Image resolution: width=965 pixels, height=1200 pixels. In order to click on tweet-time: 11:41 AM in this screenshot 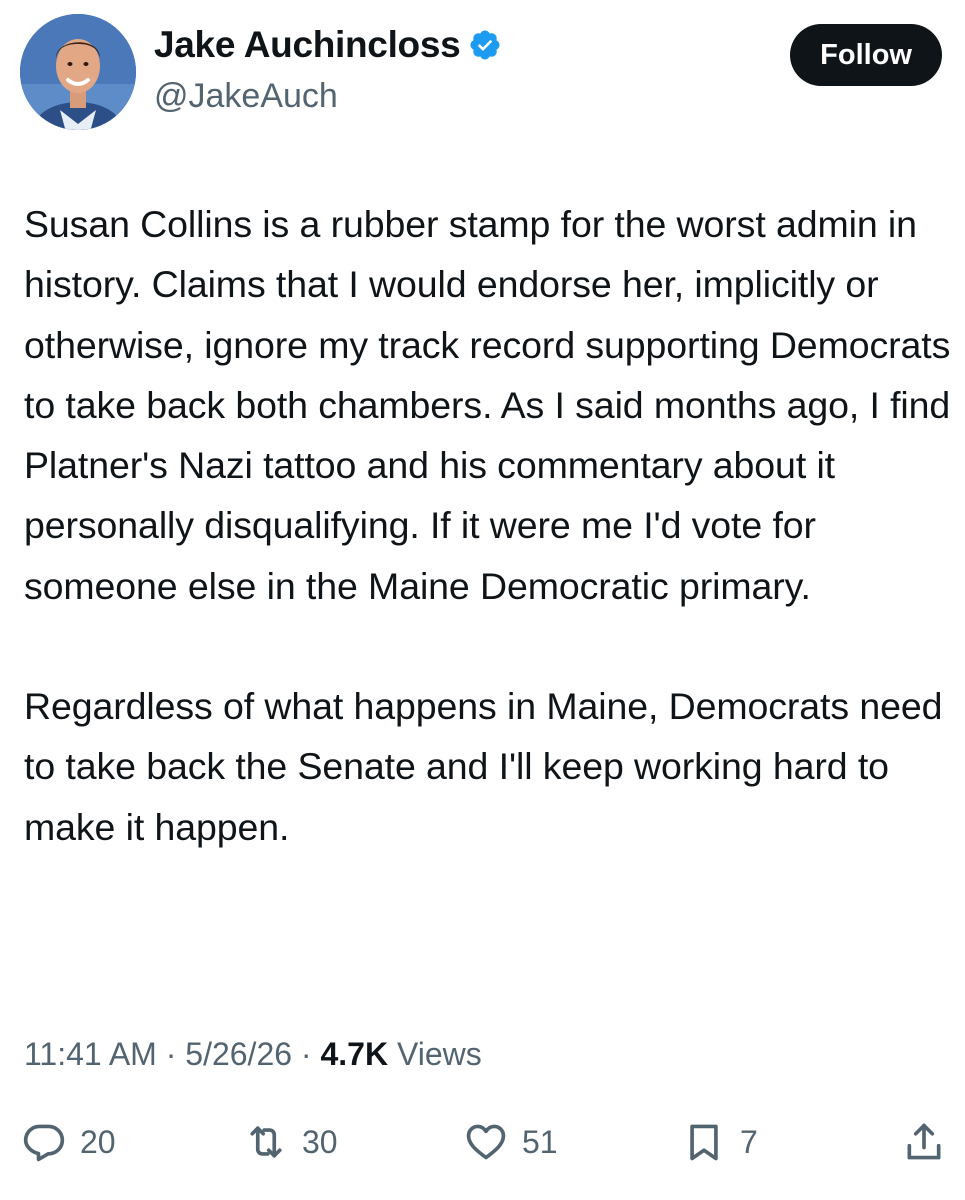, I will do `click(90, 1054)`.